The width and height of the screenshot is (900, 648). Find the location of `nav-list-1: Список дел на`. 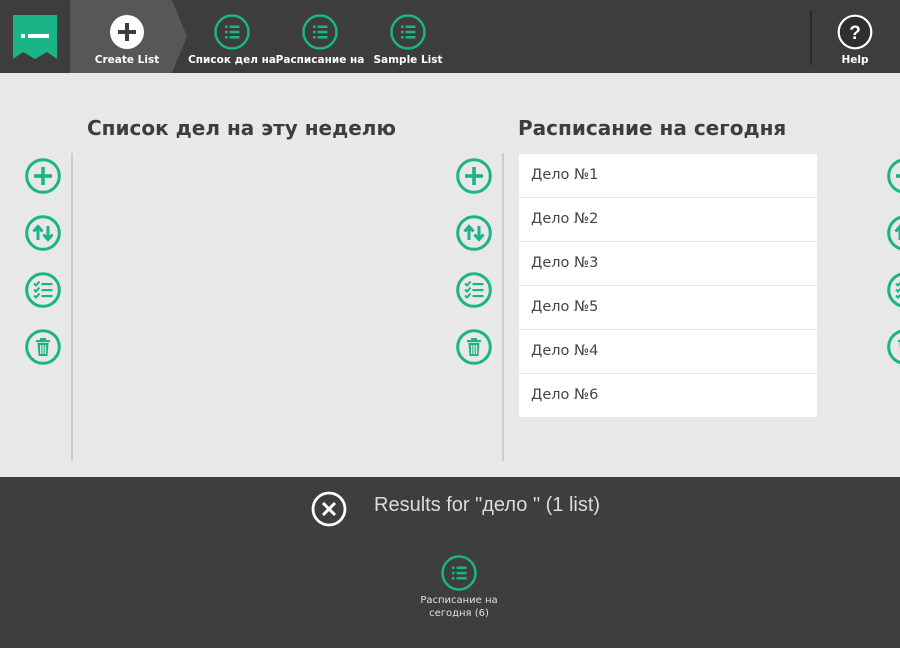

nav-list-1: Список дел на is located at coordinates (232, 42).